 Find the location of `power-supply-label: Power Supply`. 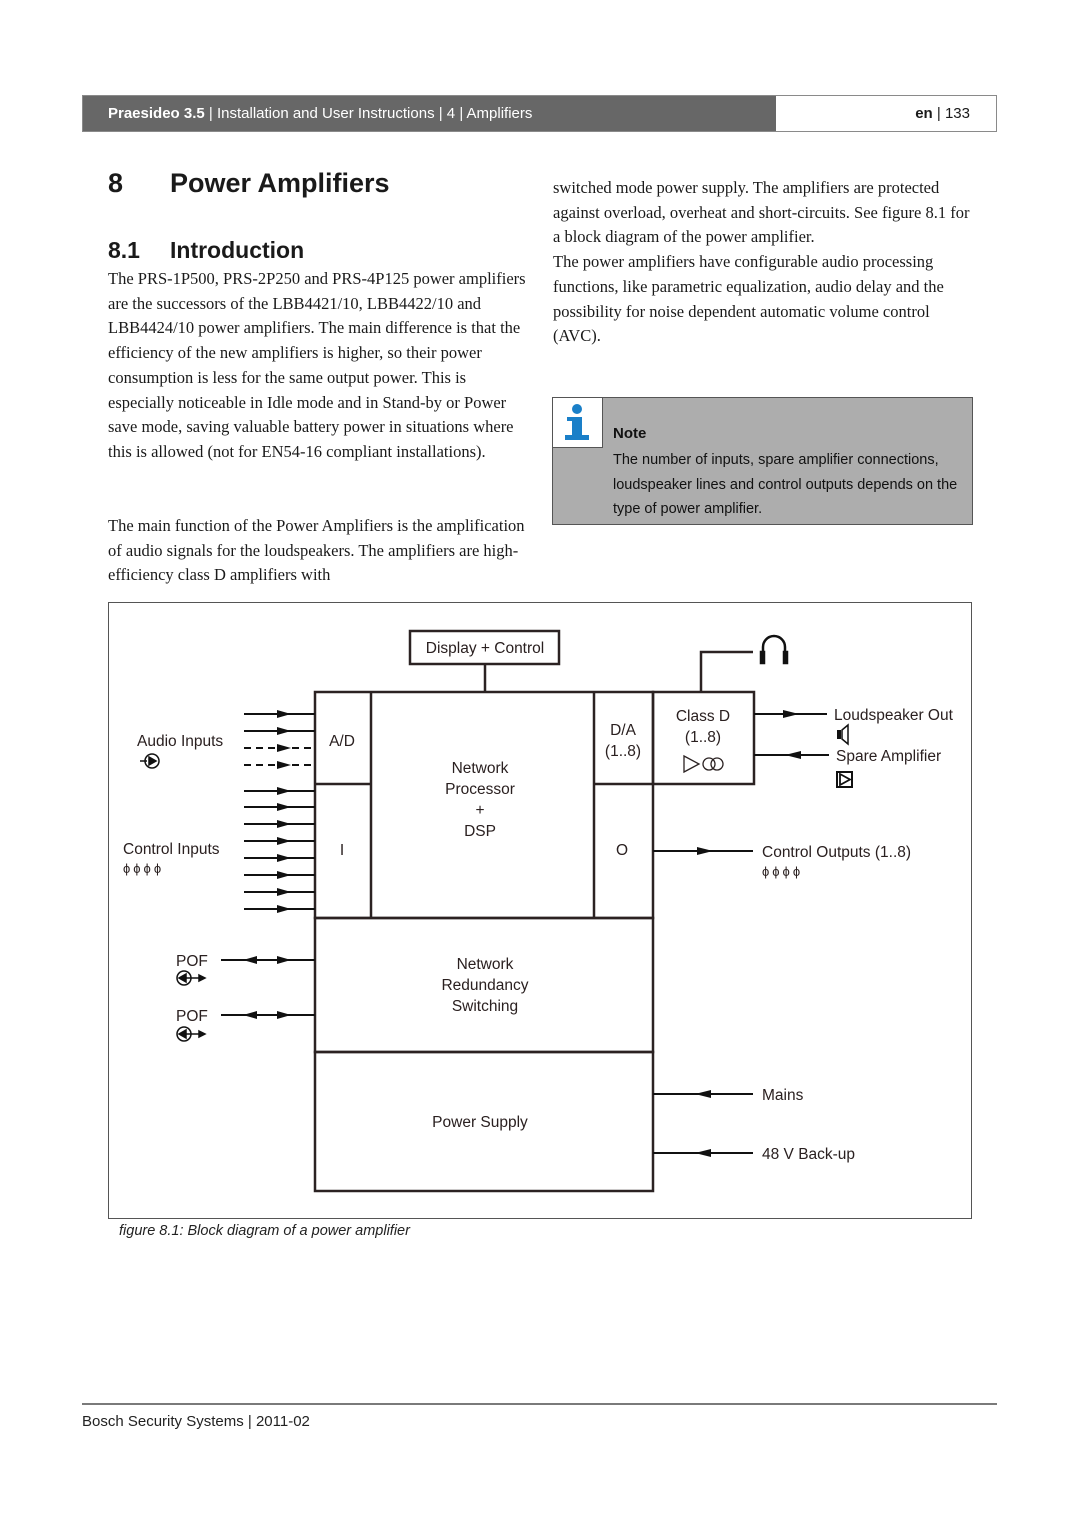

power-supply-label: Power Supply is located at coordinates (480, 1122).